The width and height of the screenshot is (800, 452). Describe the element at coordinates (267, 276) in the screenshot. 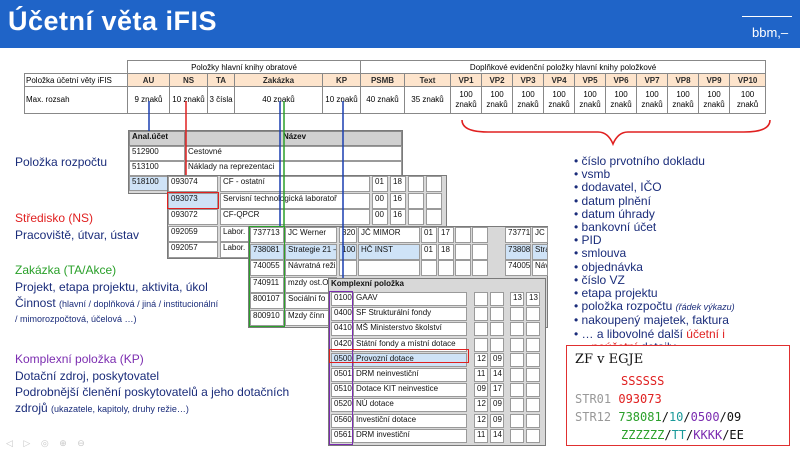

I see `highlight-order-codes` at that location.